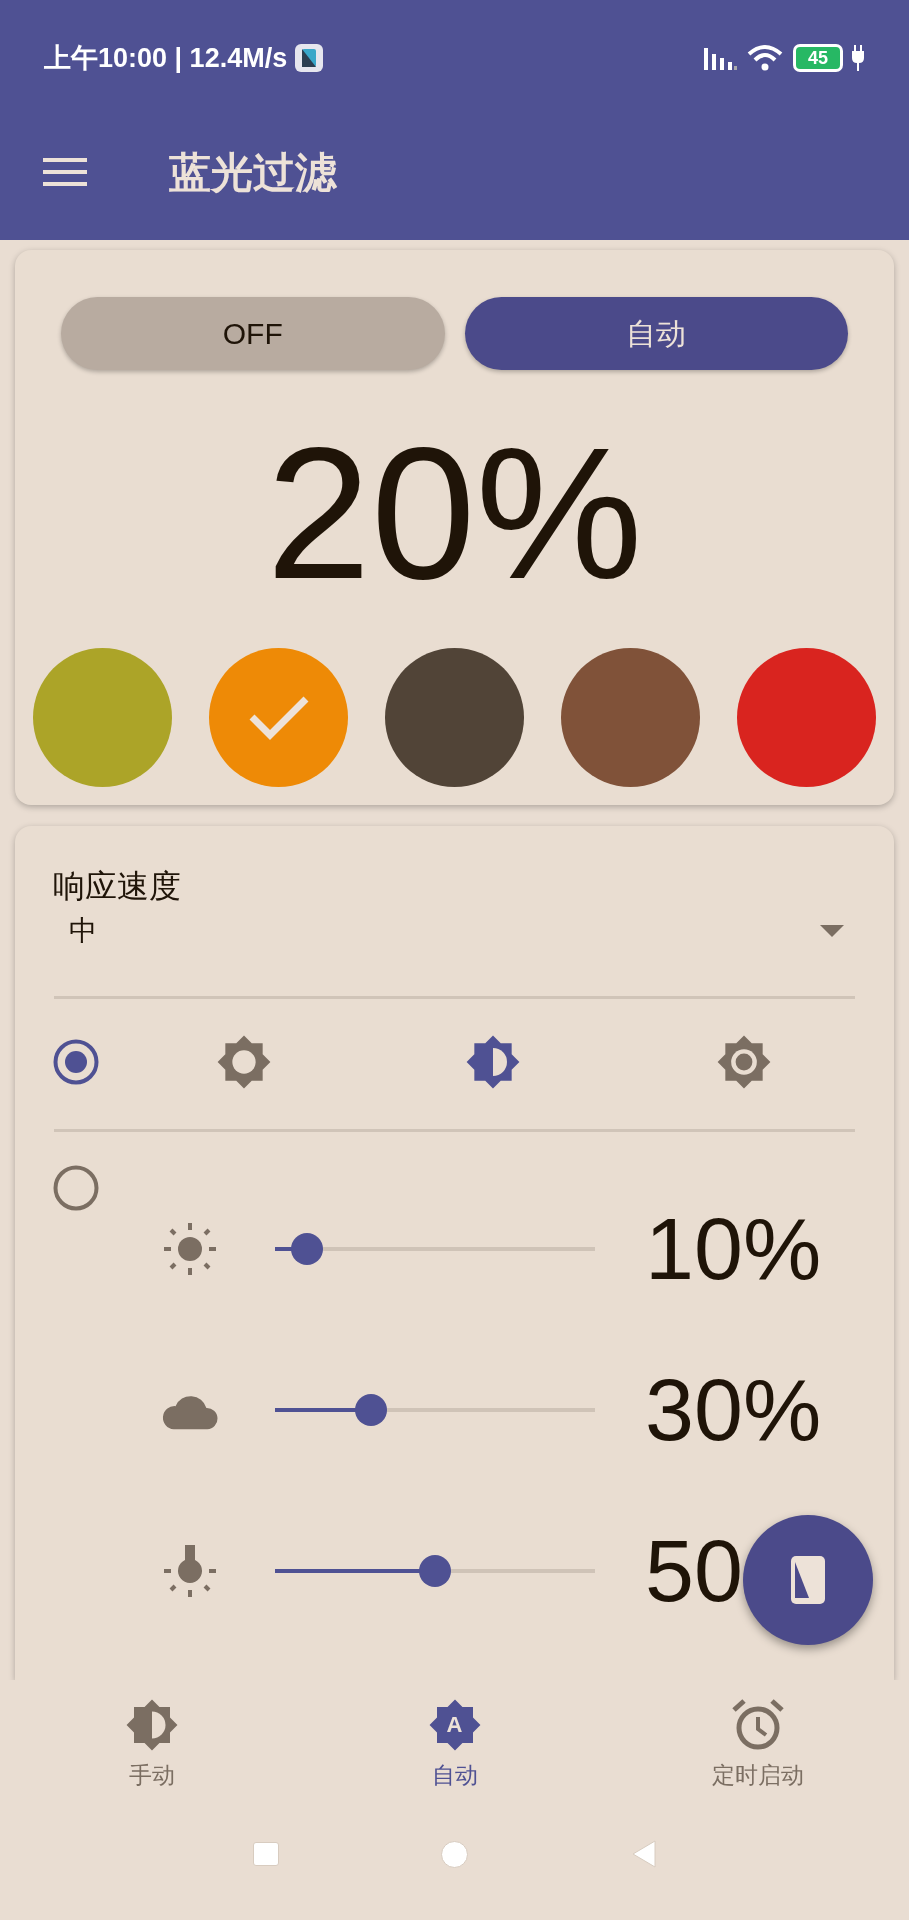 The image size is (909, 1920). I want to click on slider-reading: 10%, so click(733, 1249).